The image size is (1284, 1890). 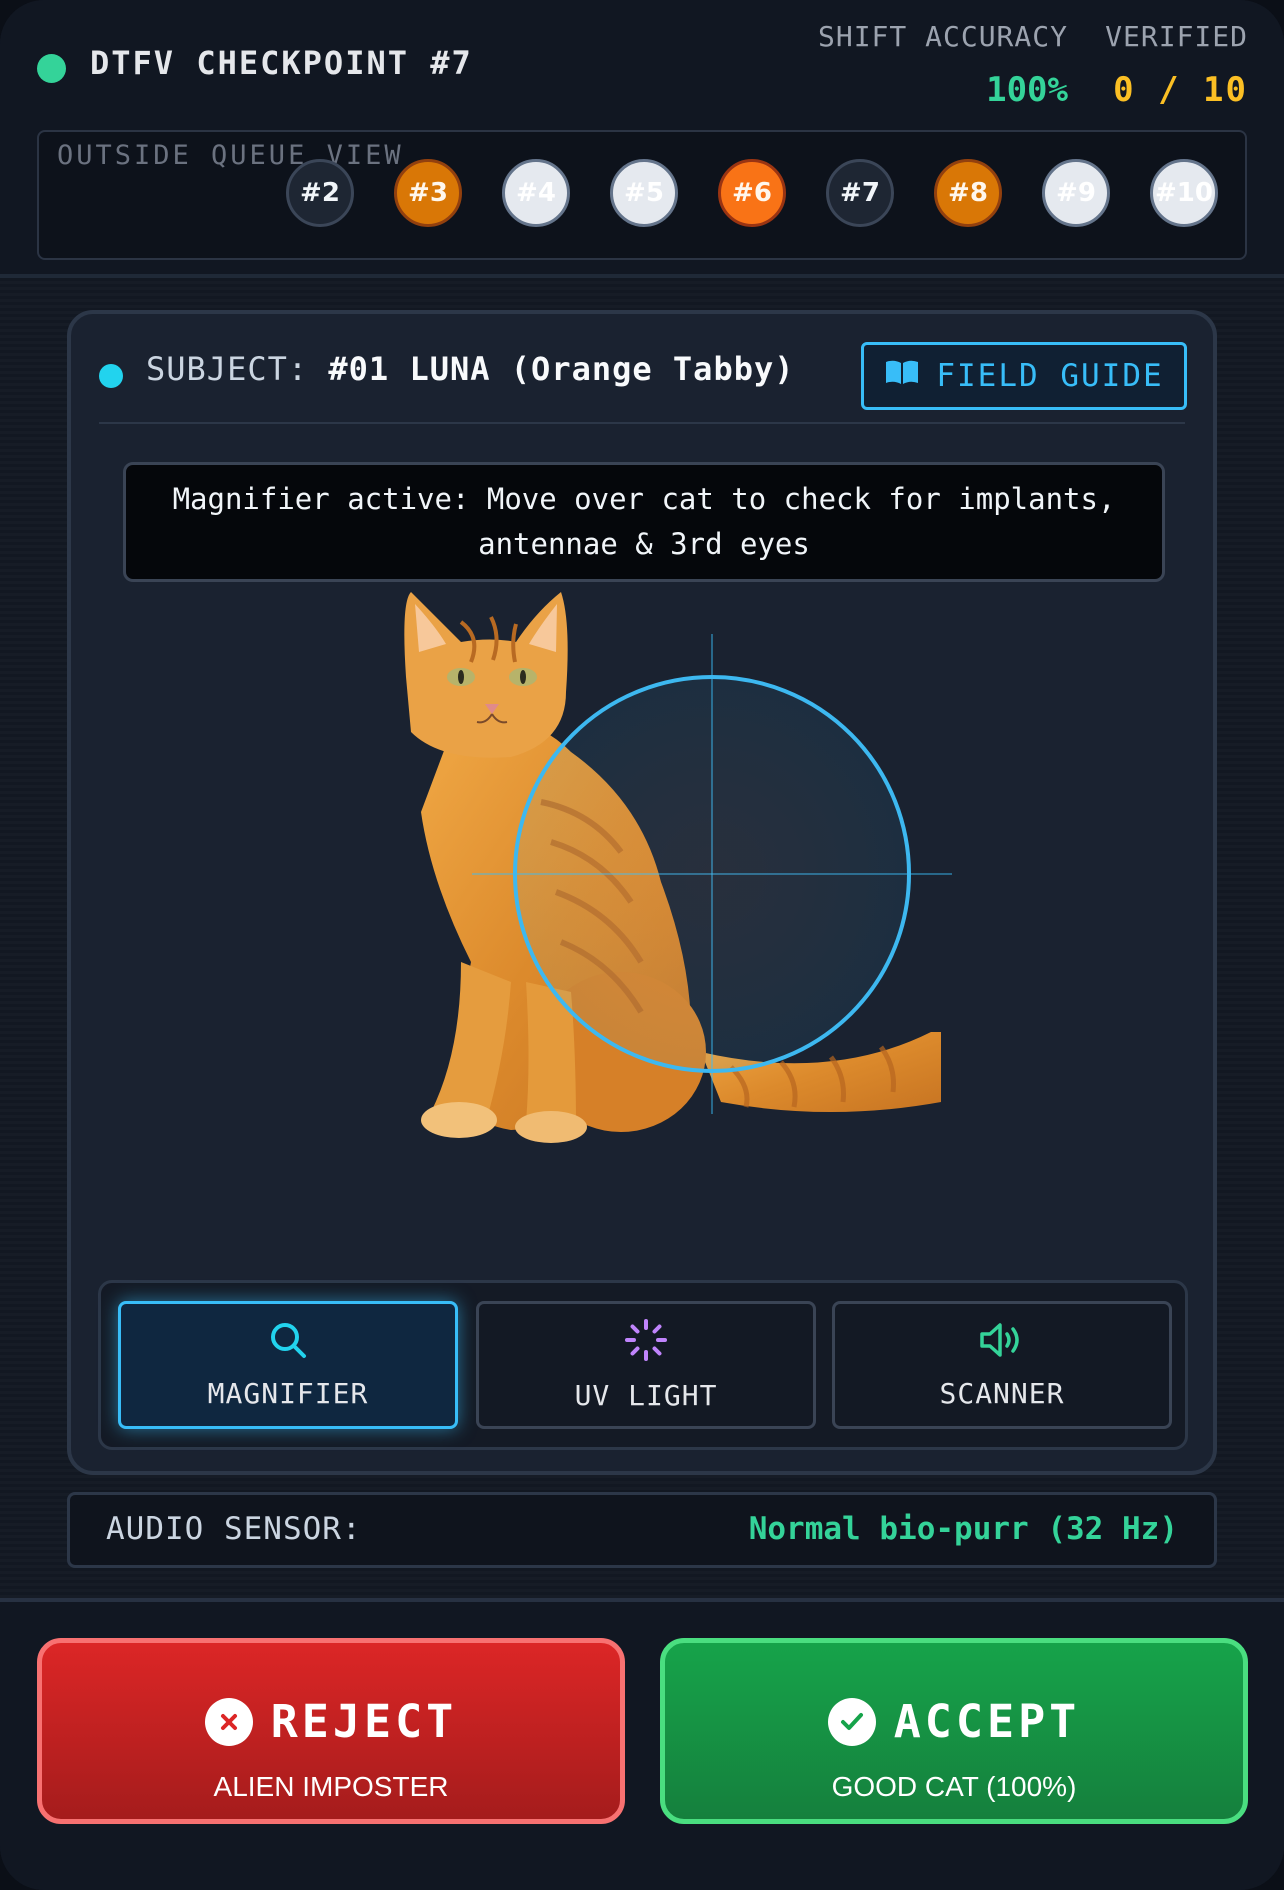 I want to click on tool-label: SCANNER, so click(x=1002, y=1393).